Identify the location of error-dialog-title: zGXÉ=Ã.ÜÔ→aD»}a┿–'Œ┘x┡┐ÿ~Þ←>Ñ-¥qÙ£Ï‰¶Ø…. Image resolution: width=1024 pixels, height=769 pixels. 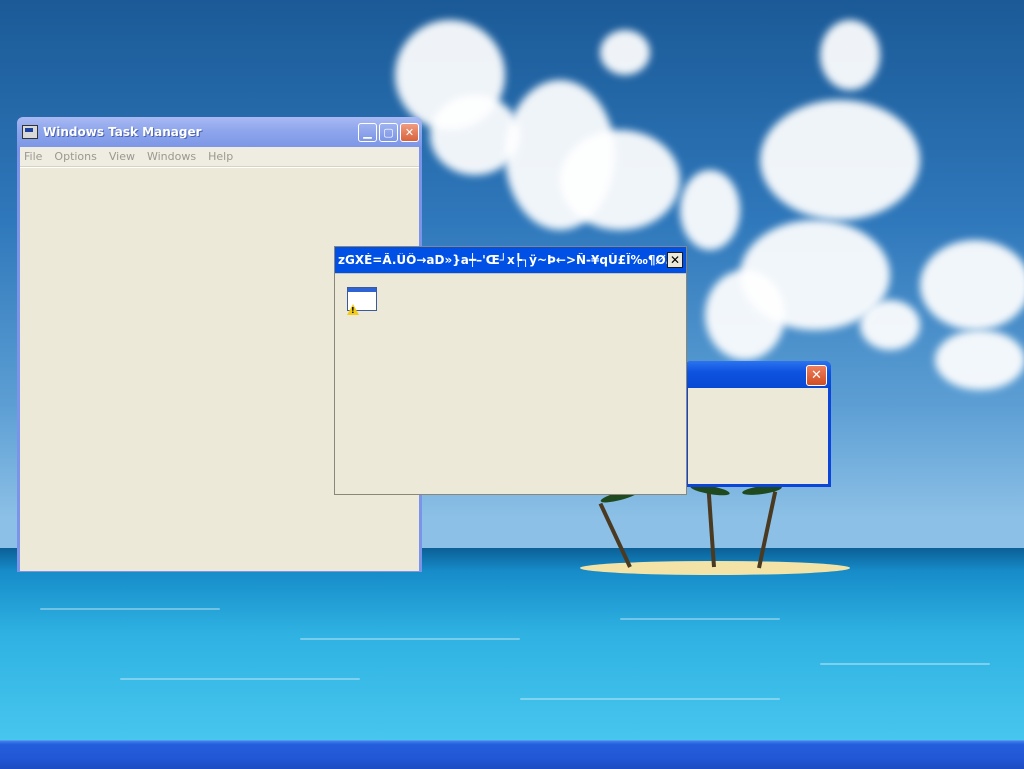
(502, 260).